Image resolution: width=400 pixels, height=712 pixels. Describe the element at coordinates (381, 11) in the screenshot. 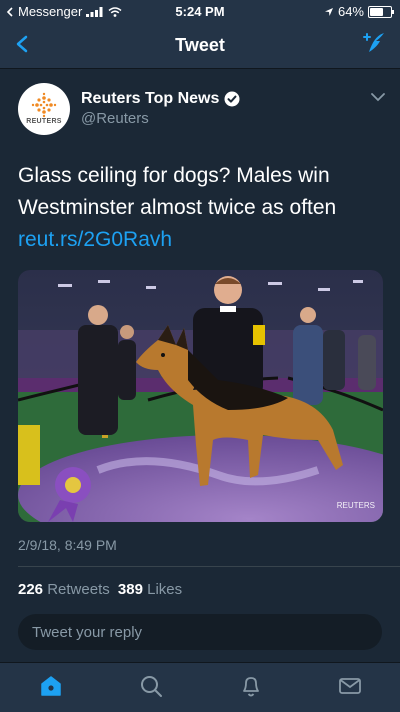

I see `battery-icon` at that location.